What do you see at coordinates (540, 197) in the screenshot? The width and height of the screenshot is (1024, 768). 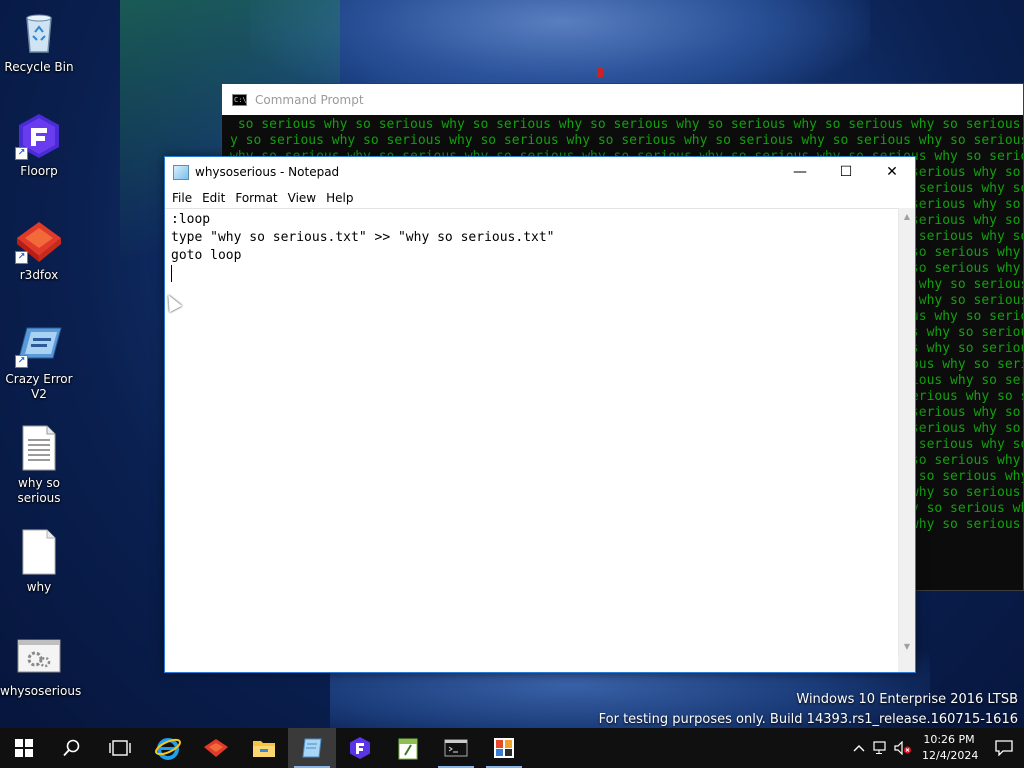 I see `notepad-menubar: File Edit Format View Help` at bounding box center [540, 197].